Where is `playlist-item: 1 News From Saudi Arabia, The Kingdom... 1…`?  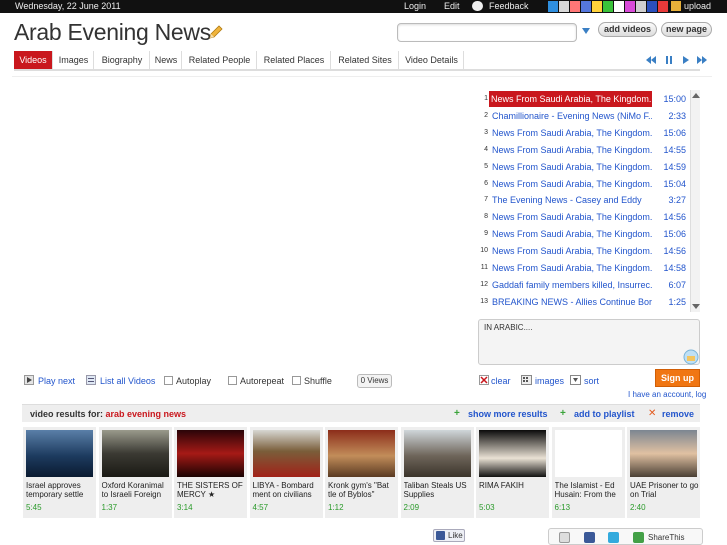 playlist-item: 1 News From Saudi Arabia, The Kingdom... 1… is located at coordinates (582, 99).